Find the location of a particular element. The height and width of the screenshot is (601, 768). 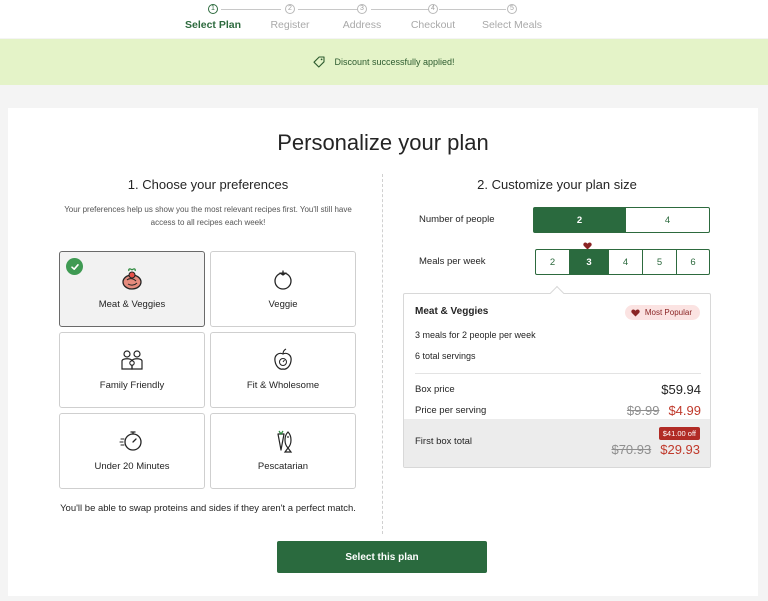

tile-label: Under 20 Minutes is located at coordinates (132, 466).